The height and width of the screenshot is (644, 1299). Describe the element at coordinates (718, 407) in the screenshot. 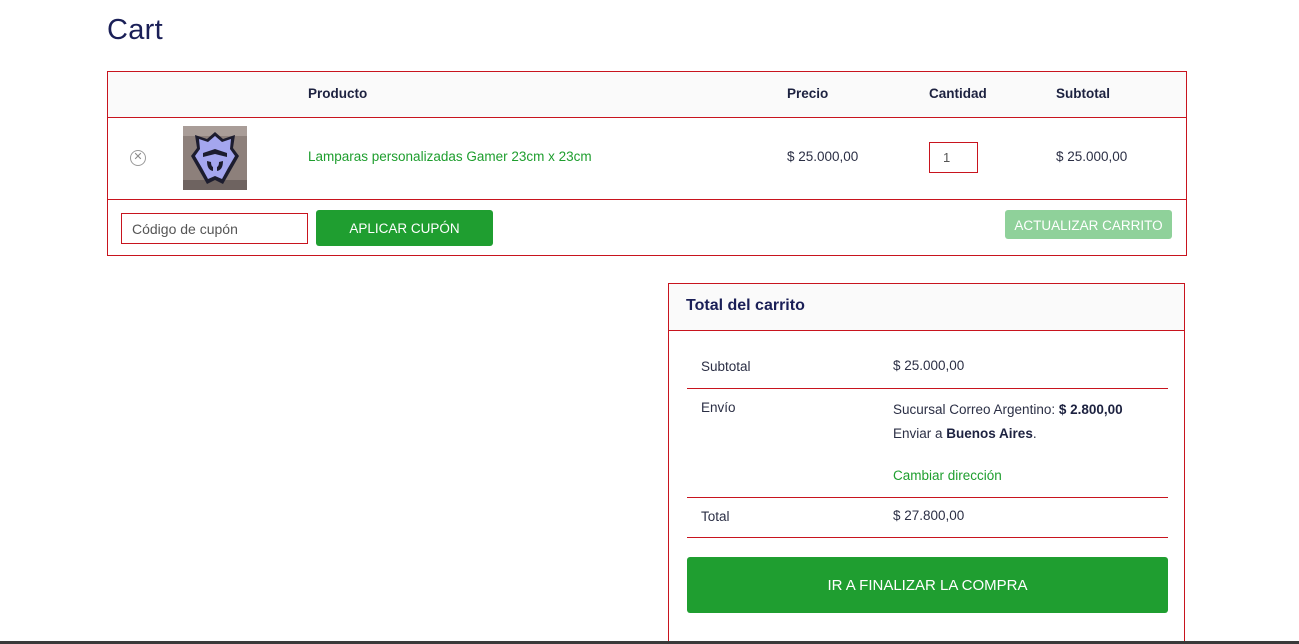

I see `shipping-label: Envío` at that location.